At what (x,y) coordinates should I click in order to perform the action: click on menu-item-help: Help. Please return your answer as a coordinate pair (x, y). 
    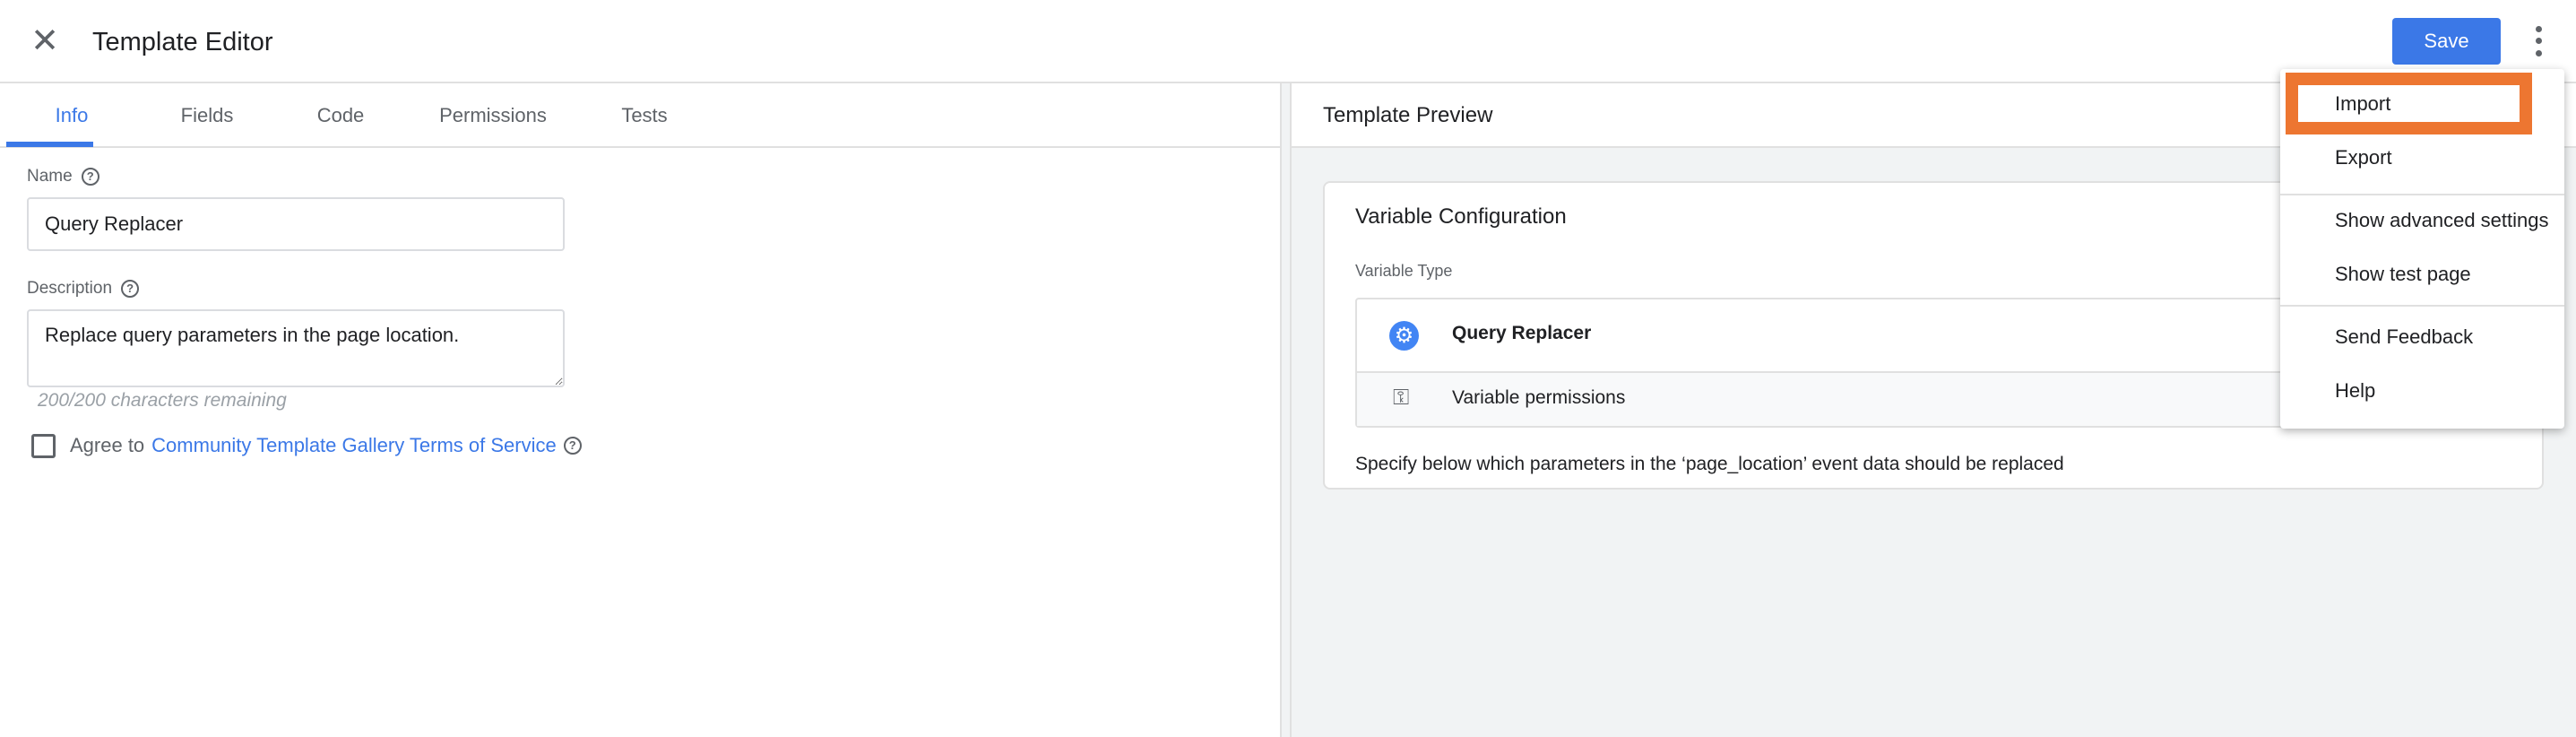
    Looking at the image, I should click on (2355, 390).